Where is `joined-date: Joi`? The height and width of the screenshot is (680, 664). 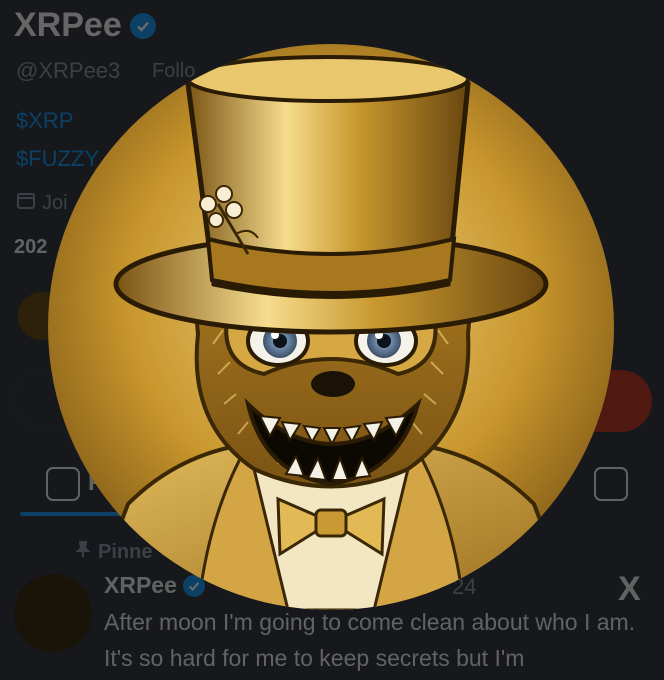
joined-date: Joi is located at coordinates (42, 203).